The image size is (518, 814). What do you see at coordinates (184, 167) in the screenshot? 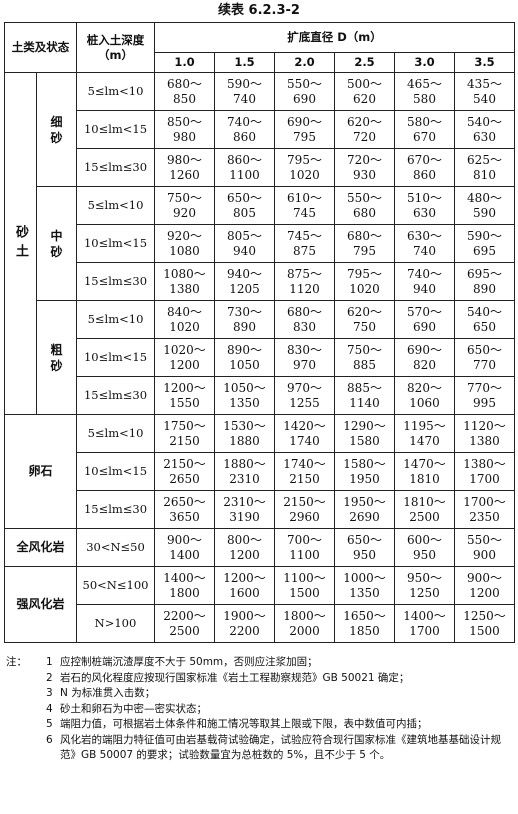
I see `value-cell: 980～ 1260` at bounding box center [184, 167].